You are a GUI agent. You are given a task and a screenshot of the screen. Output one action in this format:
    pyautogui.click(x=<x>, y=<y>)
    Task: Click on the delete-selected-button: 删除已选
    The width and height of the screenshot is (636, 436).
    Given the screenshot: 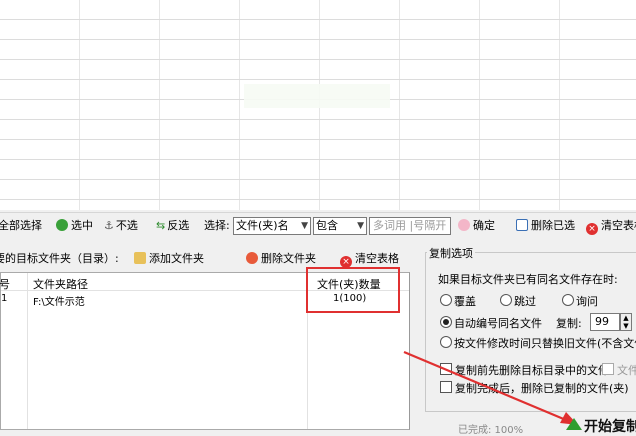 What is the action you would take?
    pyautogui.click(x=545, y=226)
    